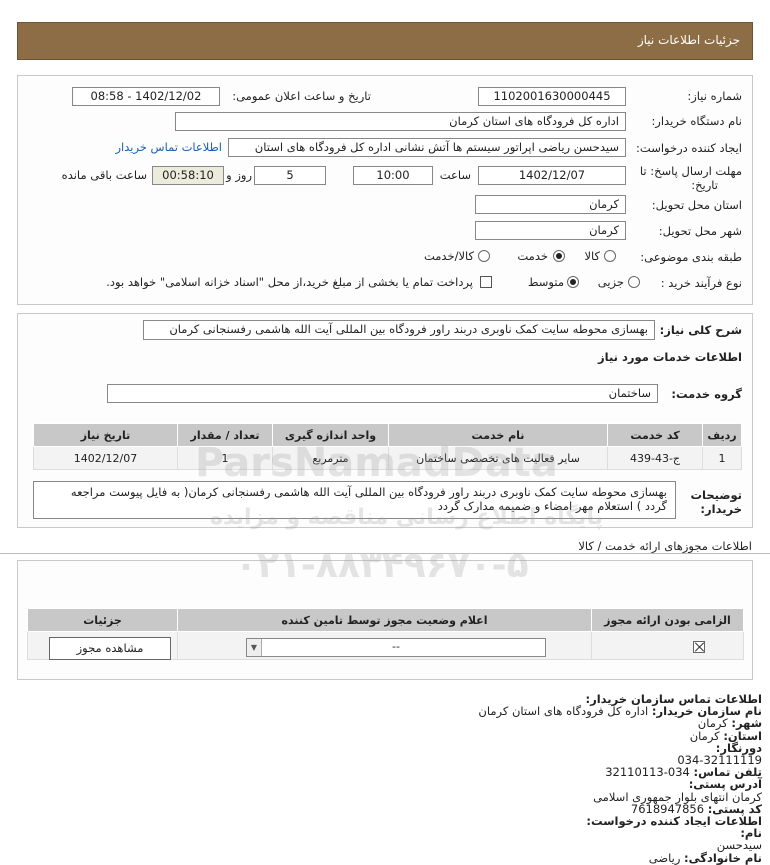 The image size is (770, 865). What do you see at coordinates (721, 509) in the screenshot?
I see `buyer-notes-label-line2: خریدار:` at bounding box center [721, 509].